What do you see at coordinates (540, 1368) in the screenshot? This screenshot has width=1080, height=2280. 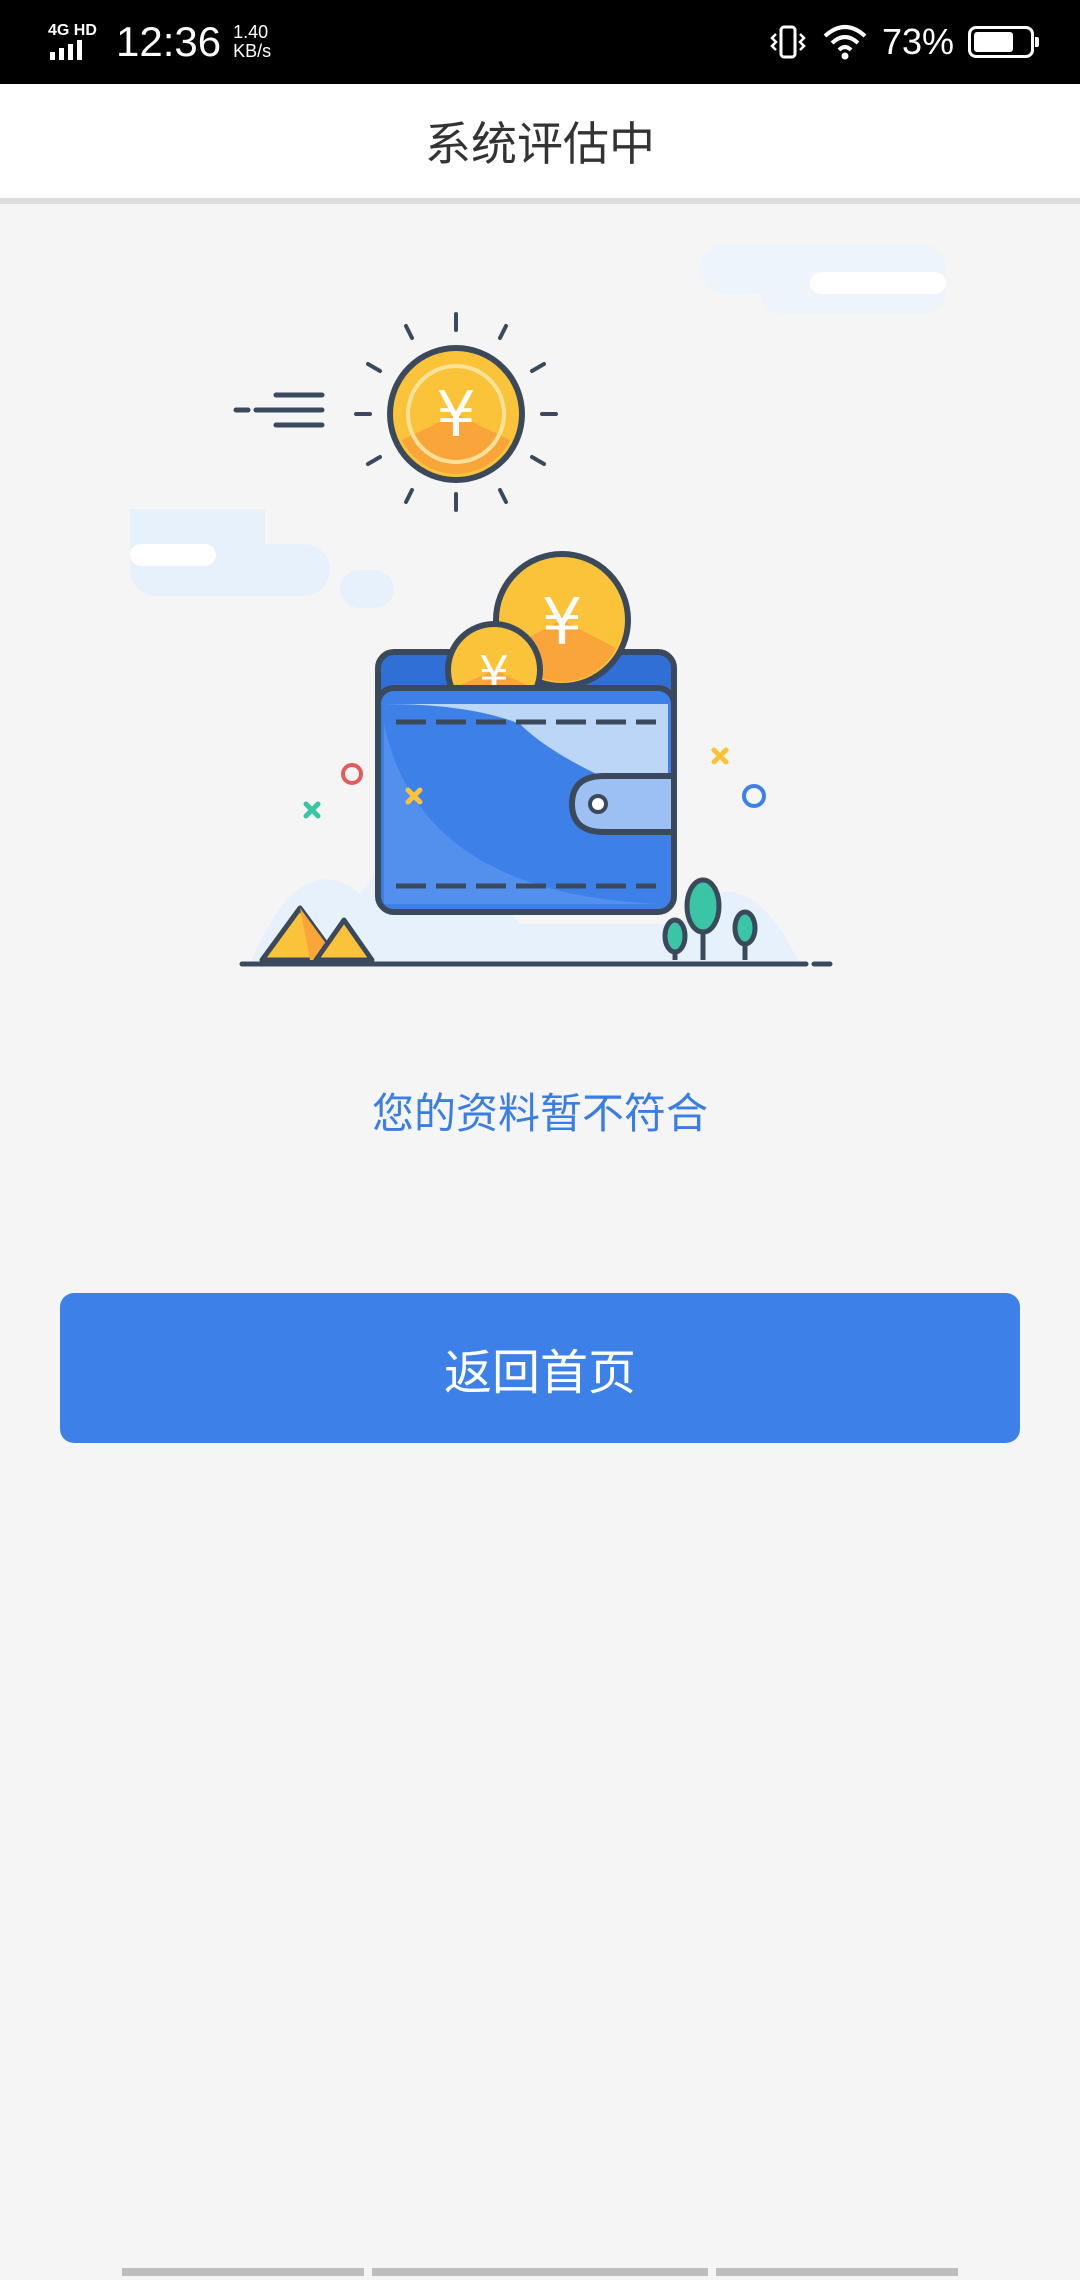 I see `return-home-button: 返回首页` at bounding box center [540, 1368].